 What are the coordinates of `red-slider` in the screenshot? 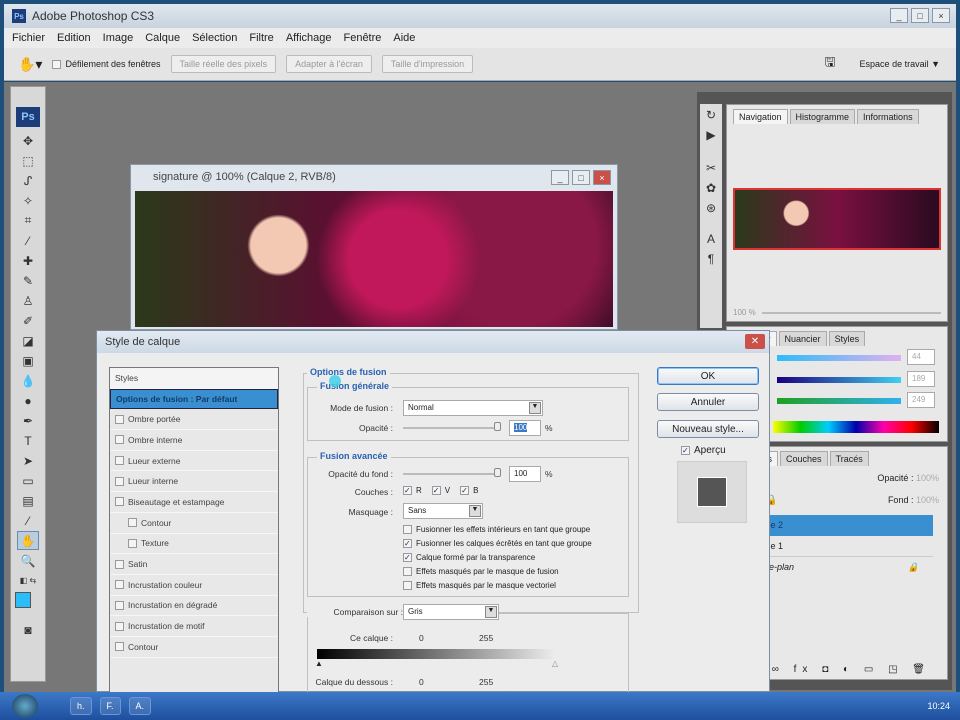 It's located at (839, 358).